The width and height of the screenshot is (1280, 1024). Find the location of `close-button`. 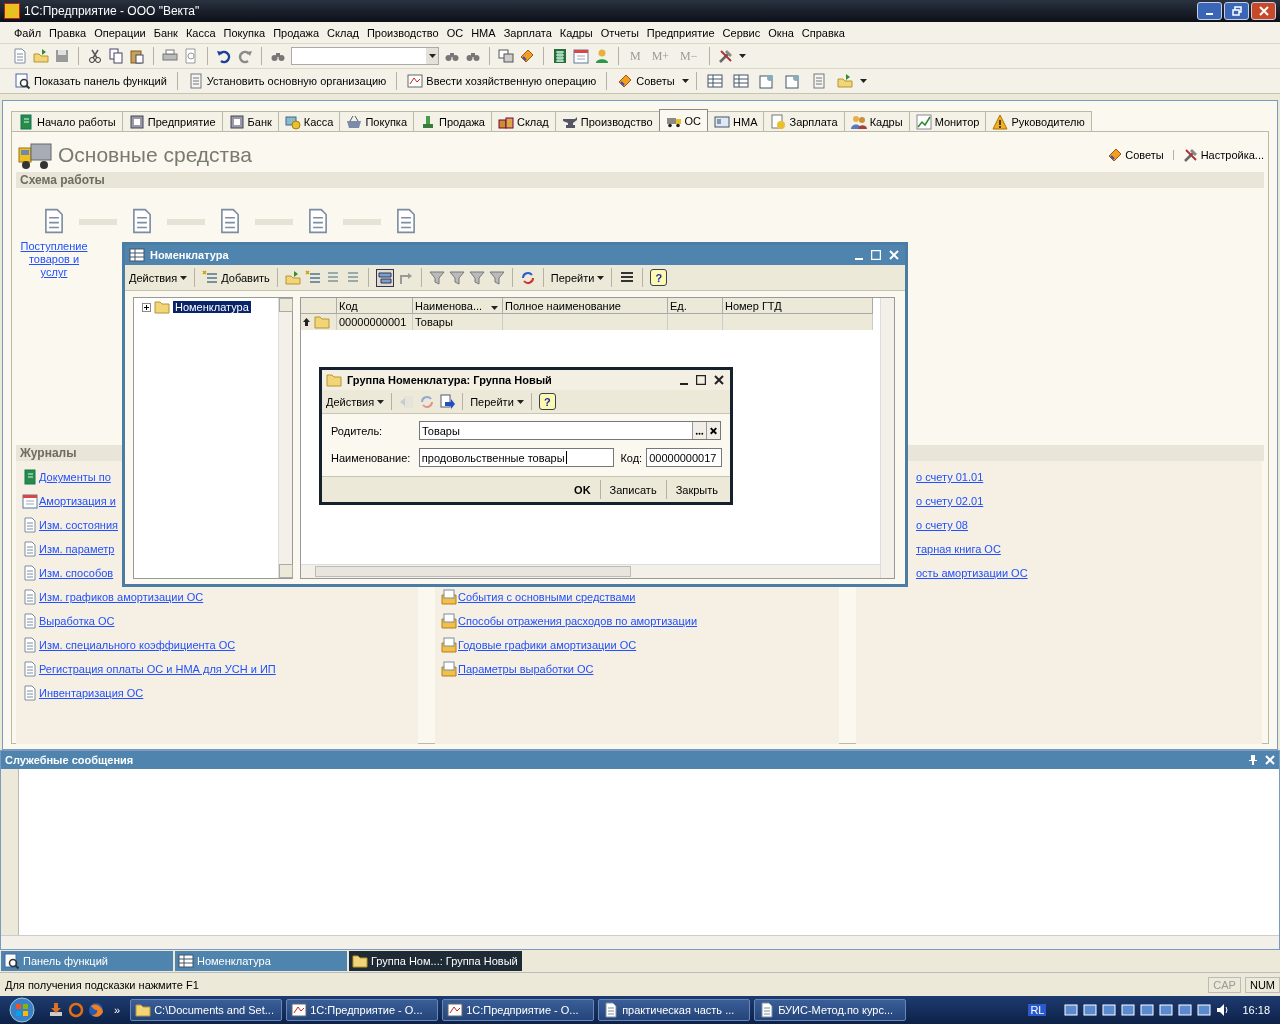

close-button is located at coordinates (1263, 11).